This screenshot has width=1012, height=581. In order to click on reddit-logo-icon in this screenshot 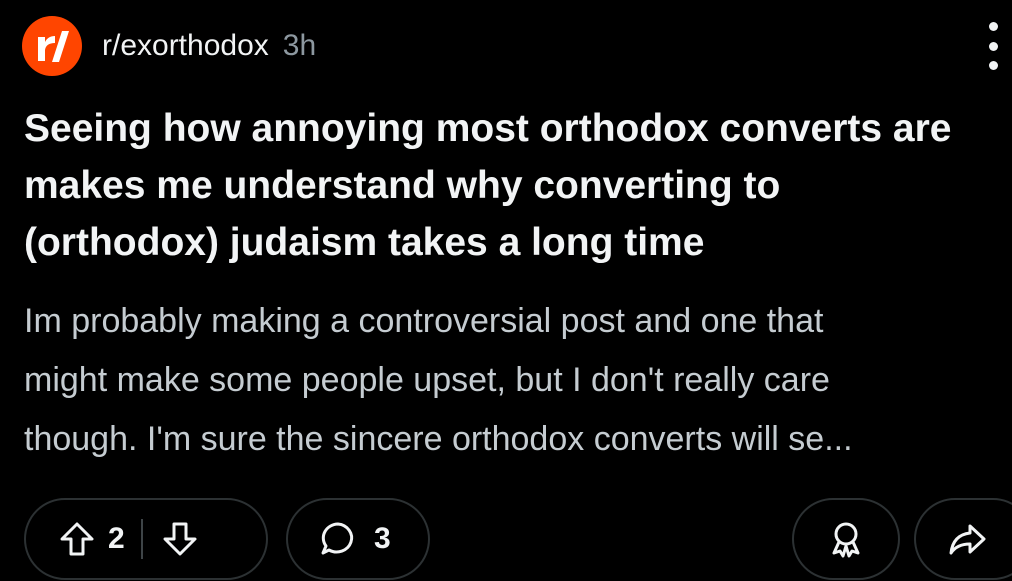, I will do `click(53, 46)`.